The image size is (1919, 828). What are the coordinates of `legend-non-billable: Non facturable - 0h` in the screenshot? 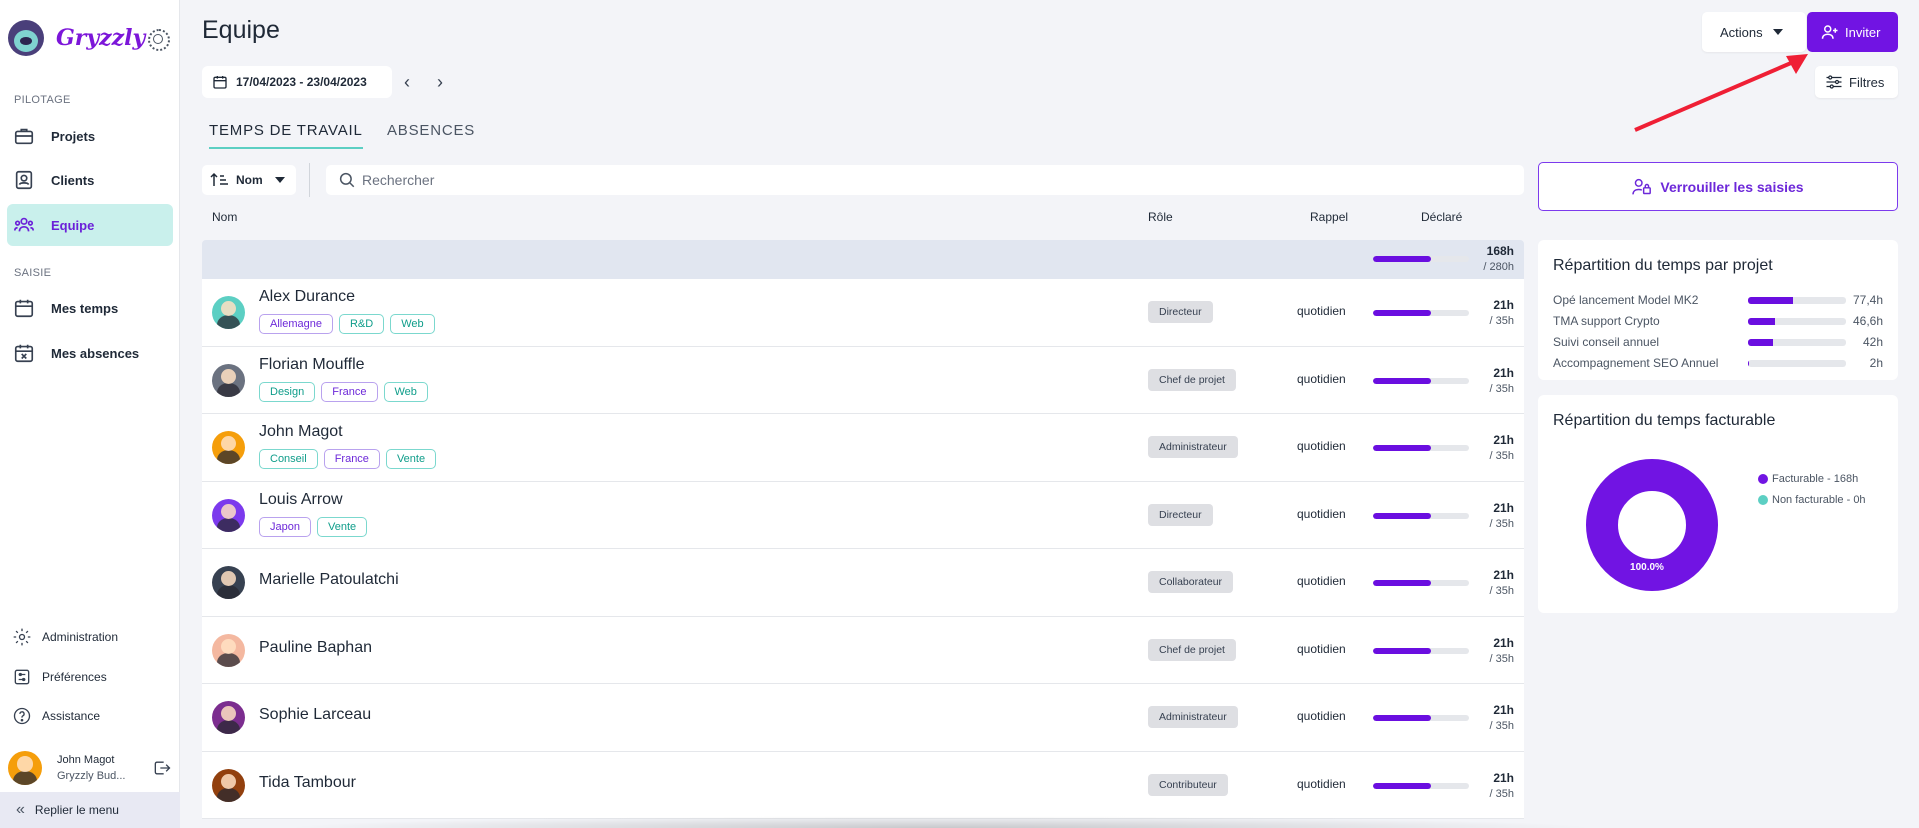 It's located at (1812, 500).